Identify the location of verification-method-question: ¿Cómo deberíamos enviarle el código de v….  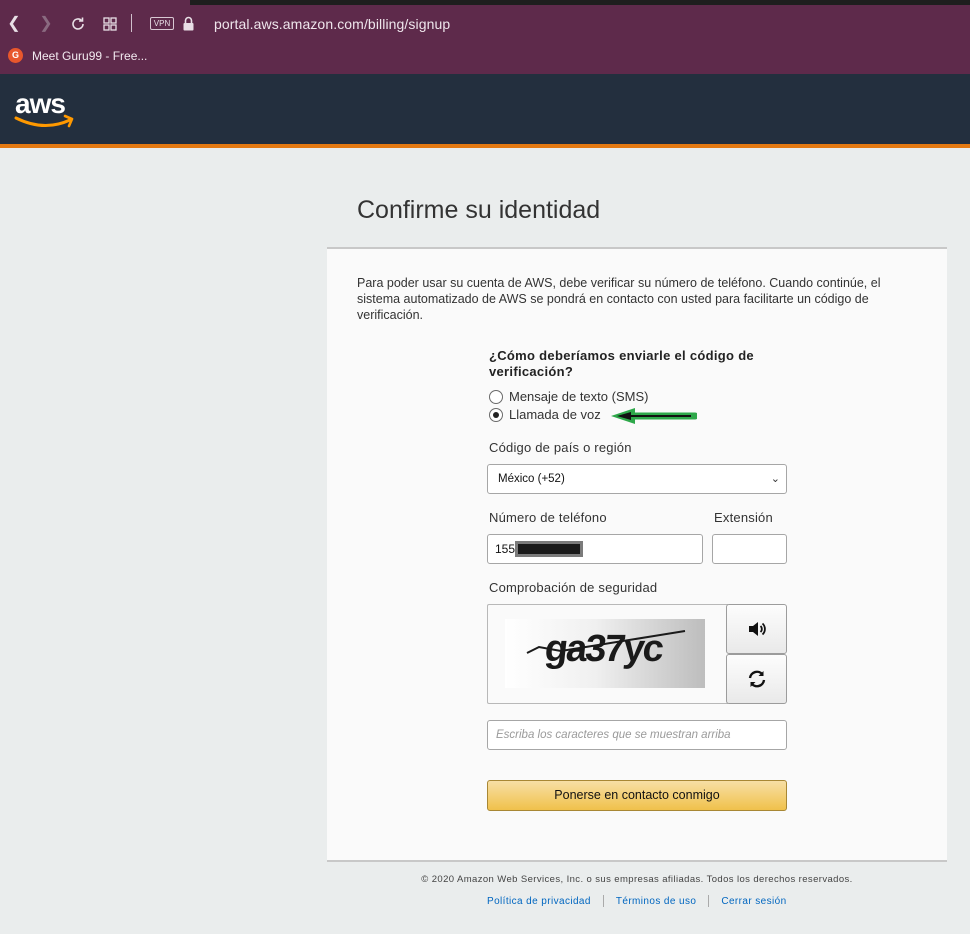
(621, 363).